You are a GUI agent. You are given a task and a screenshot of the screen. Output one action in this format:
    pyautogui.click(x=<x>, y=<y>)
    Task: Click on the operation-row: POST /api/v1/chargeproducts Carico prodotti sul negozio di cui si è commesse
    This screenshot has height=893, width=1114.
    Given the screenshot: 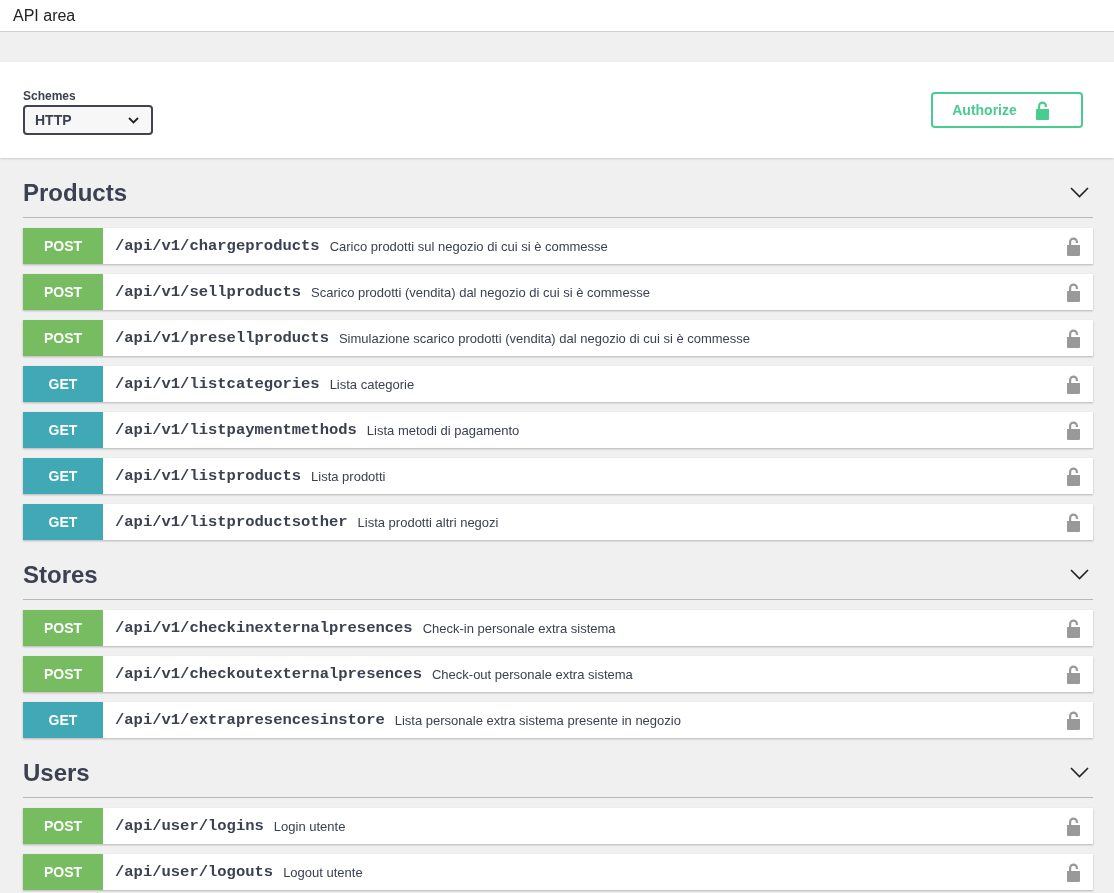 What is the action you would take?
    pyautogui.click(x=558, y=246)
    